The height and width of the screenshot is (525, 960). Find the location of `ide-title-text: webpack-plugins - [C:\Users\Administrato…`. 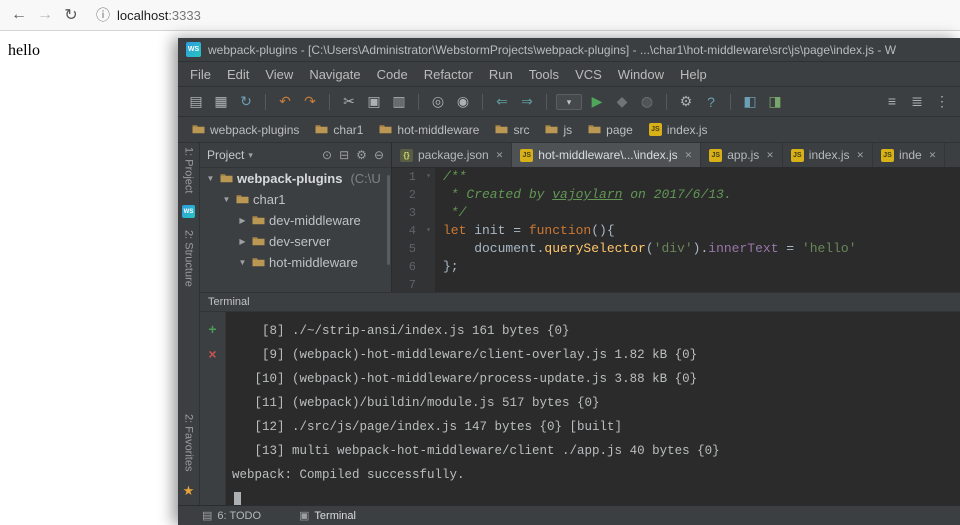

ide-title-text: webpack-plugins - [C:\Users\Administrato… is located at coordinates (552, 49).